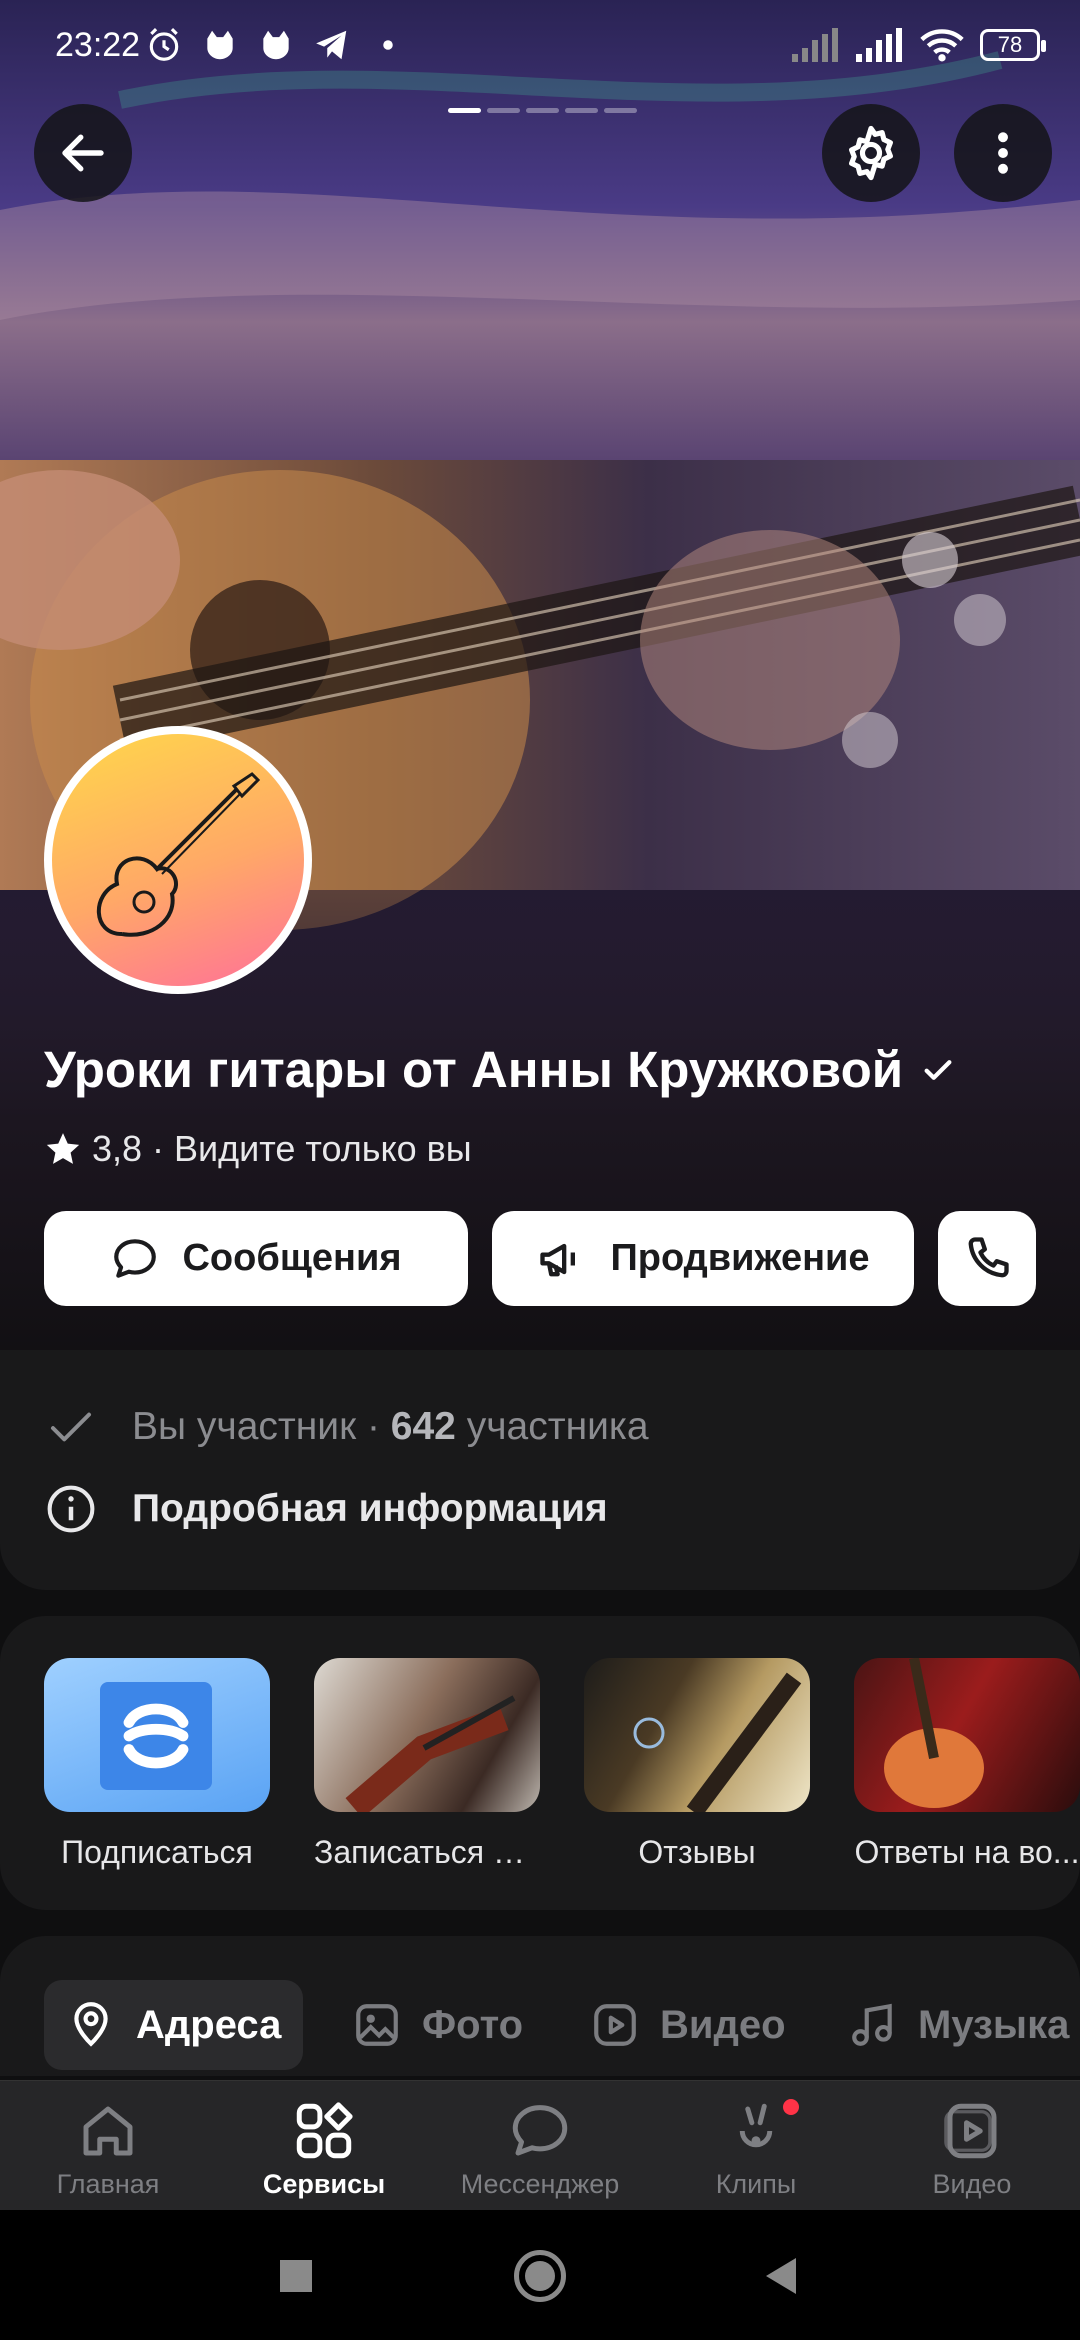 Image resolution: width=1080 pixels, height=2340 pixels. I want to click on tab-video: Видео, so click(688, 2025).